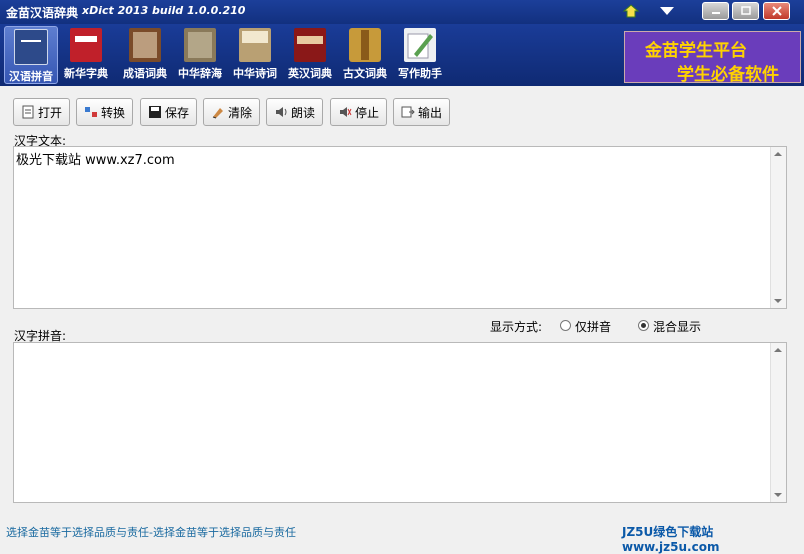  What do you see at coordinates (255, 45) in the screenshot?
I see `shici-book-icon` at bounding box center [255, 45].